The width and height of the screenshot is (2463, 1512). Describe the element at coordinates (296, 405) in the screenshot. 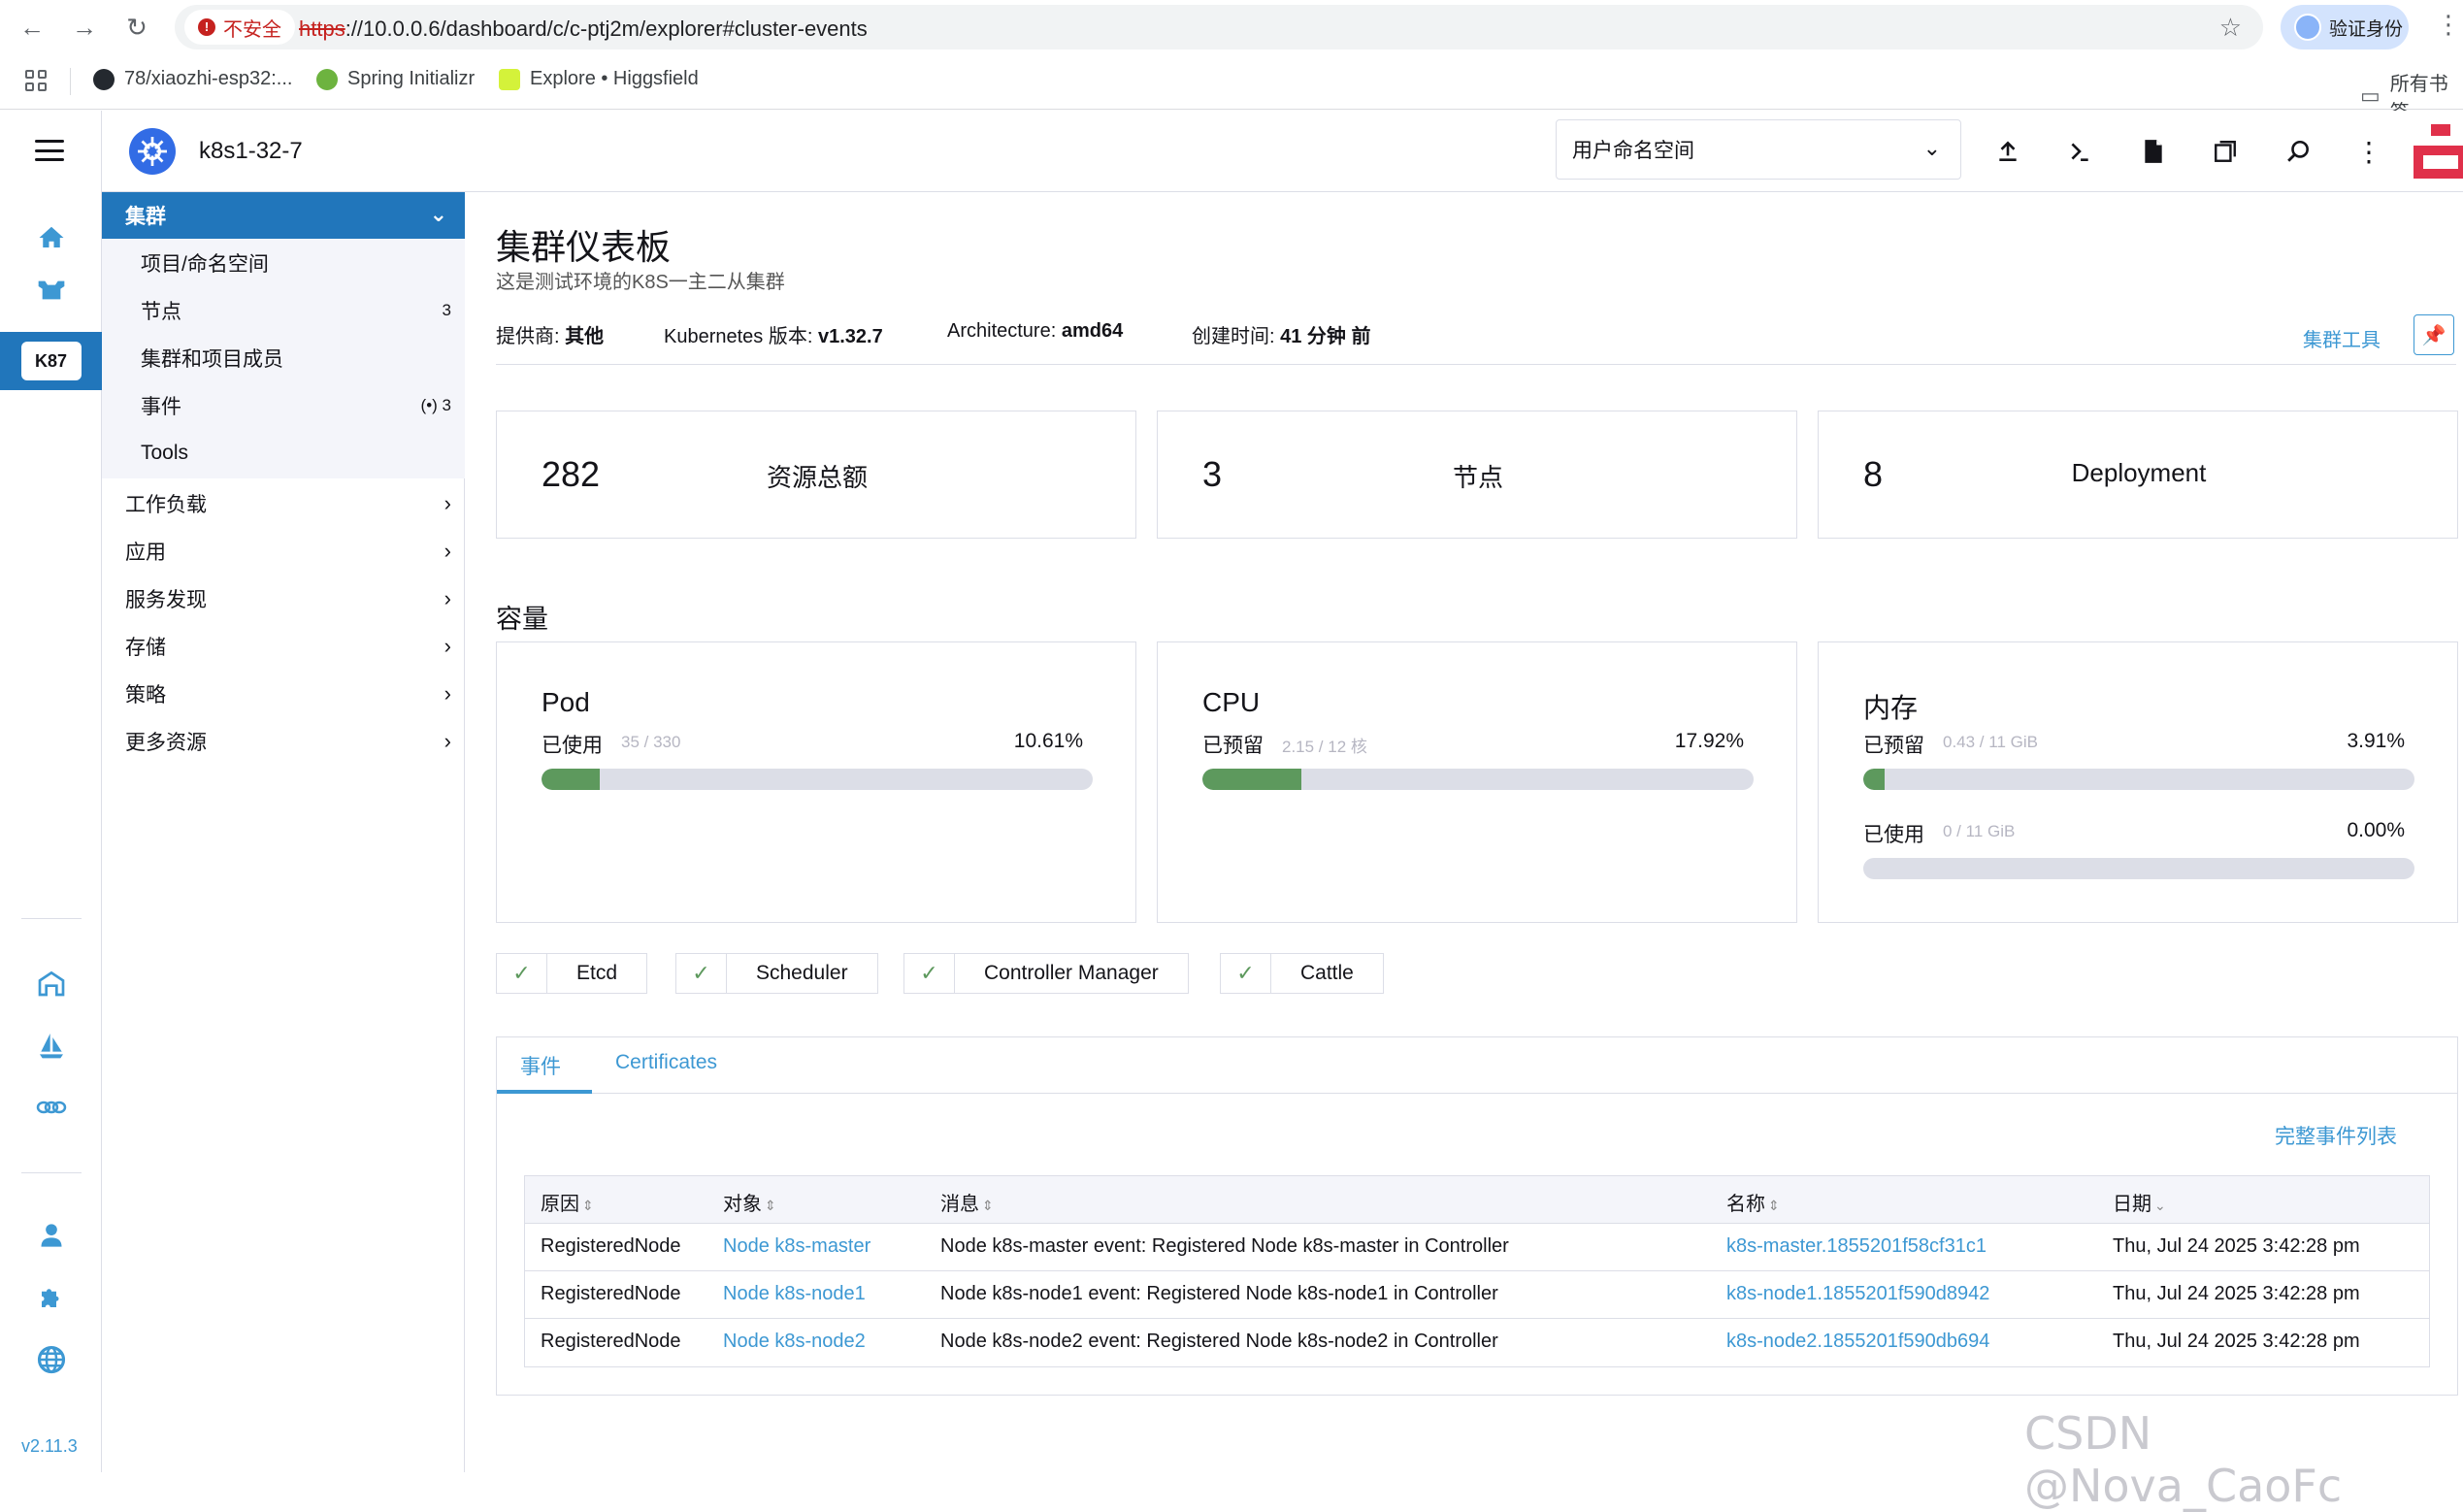

I see `submenu-item-events: 事件 (•) 3` at that location.